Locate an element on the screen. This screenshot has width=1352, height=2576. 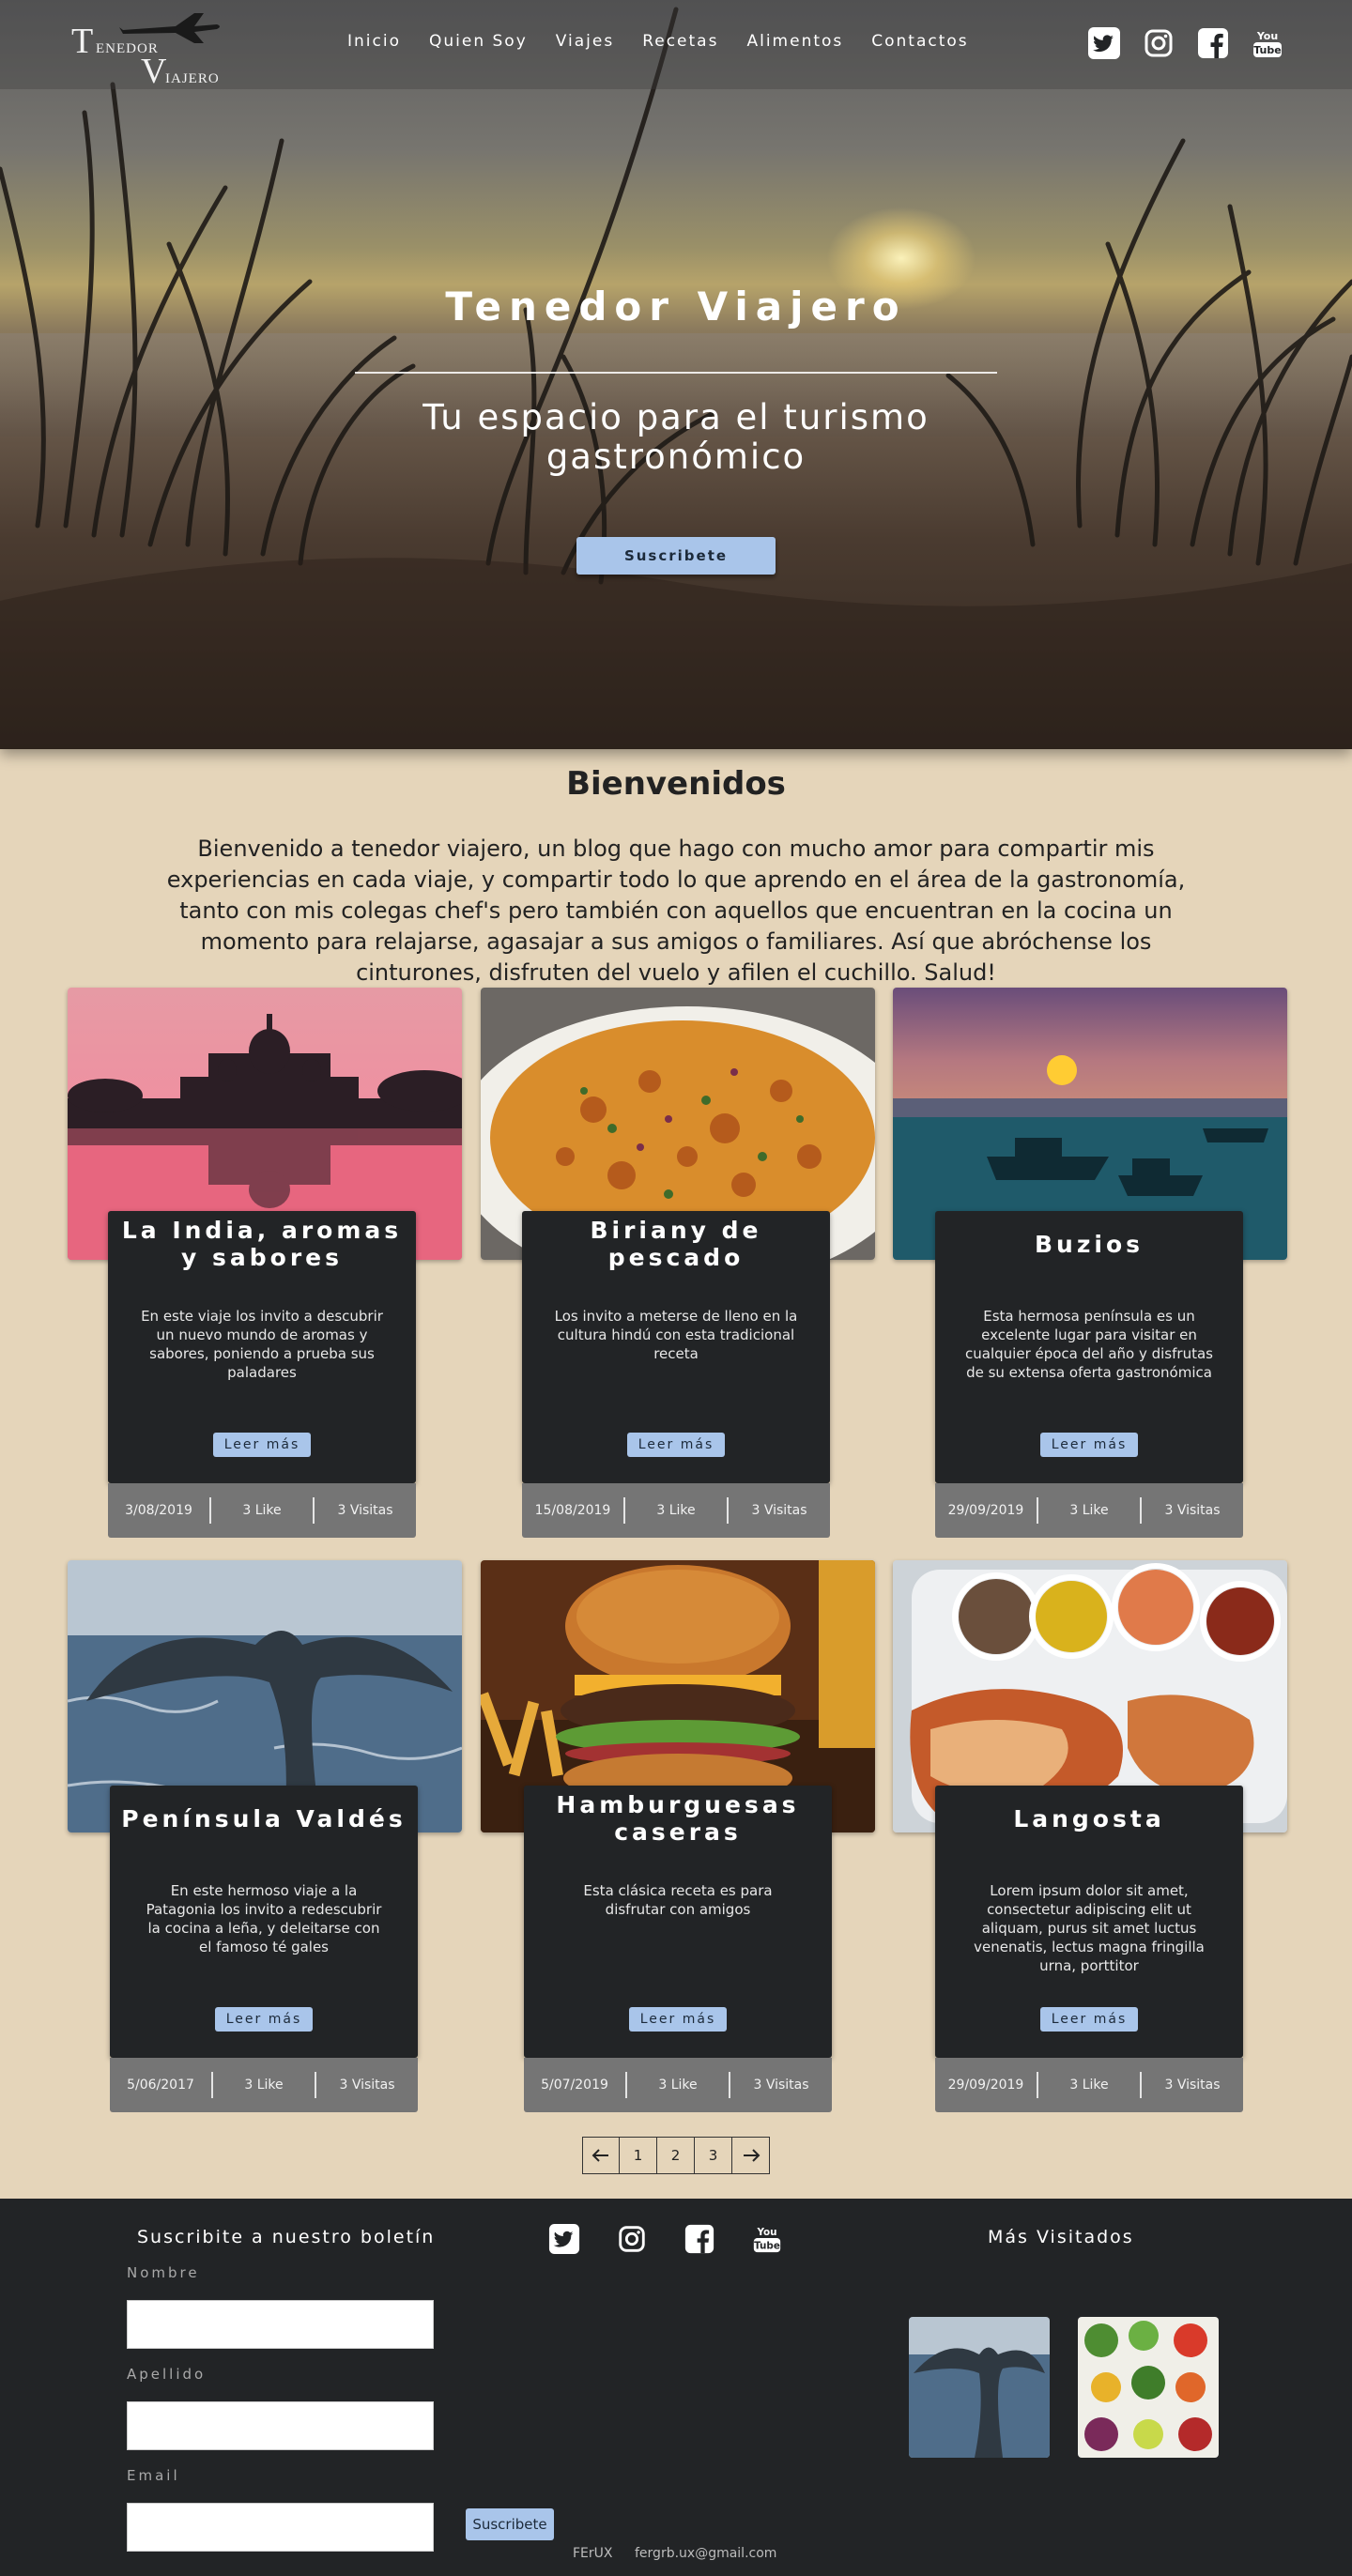
nav-inicio: Inicio is located at coordinates (374, 42).